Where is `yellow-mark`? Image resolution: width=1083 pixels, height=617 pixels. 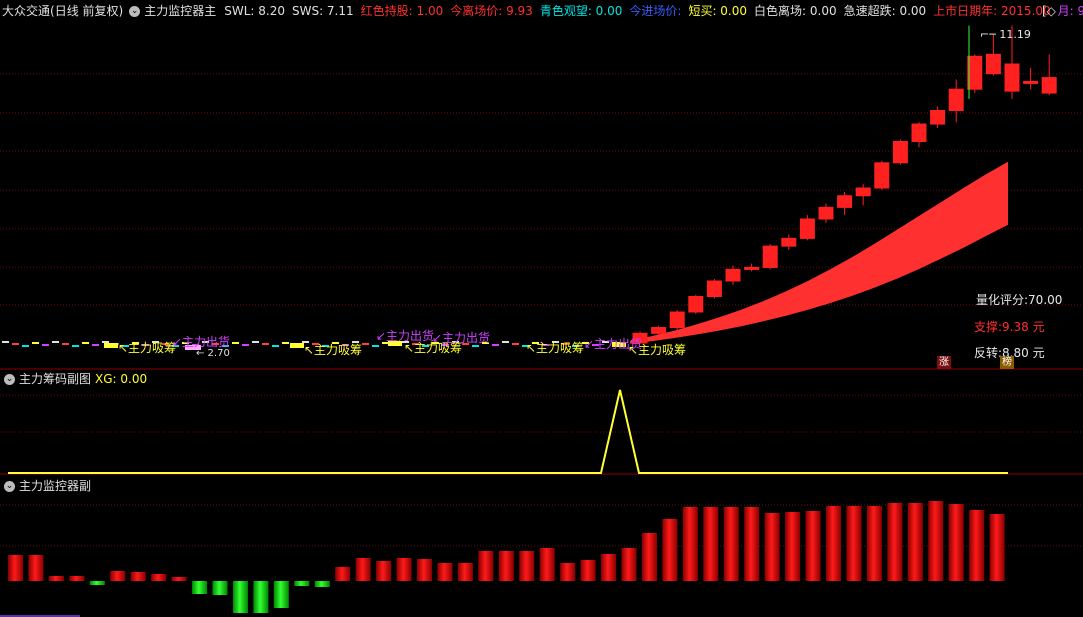
yellow-mark is located at coordinates (111, 345).